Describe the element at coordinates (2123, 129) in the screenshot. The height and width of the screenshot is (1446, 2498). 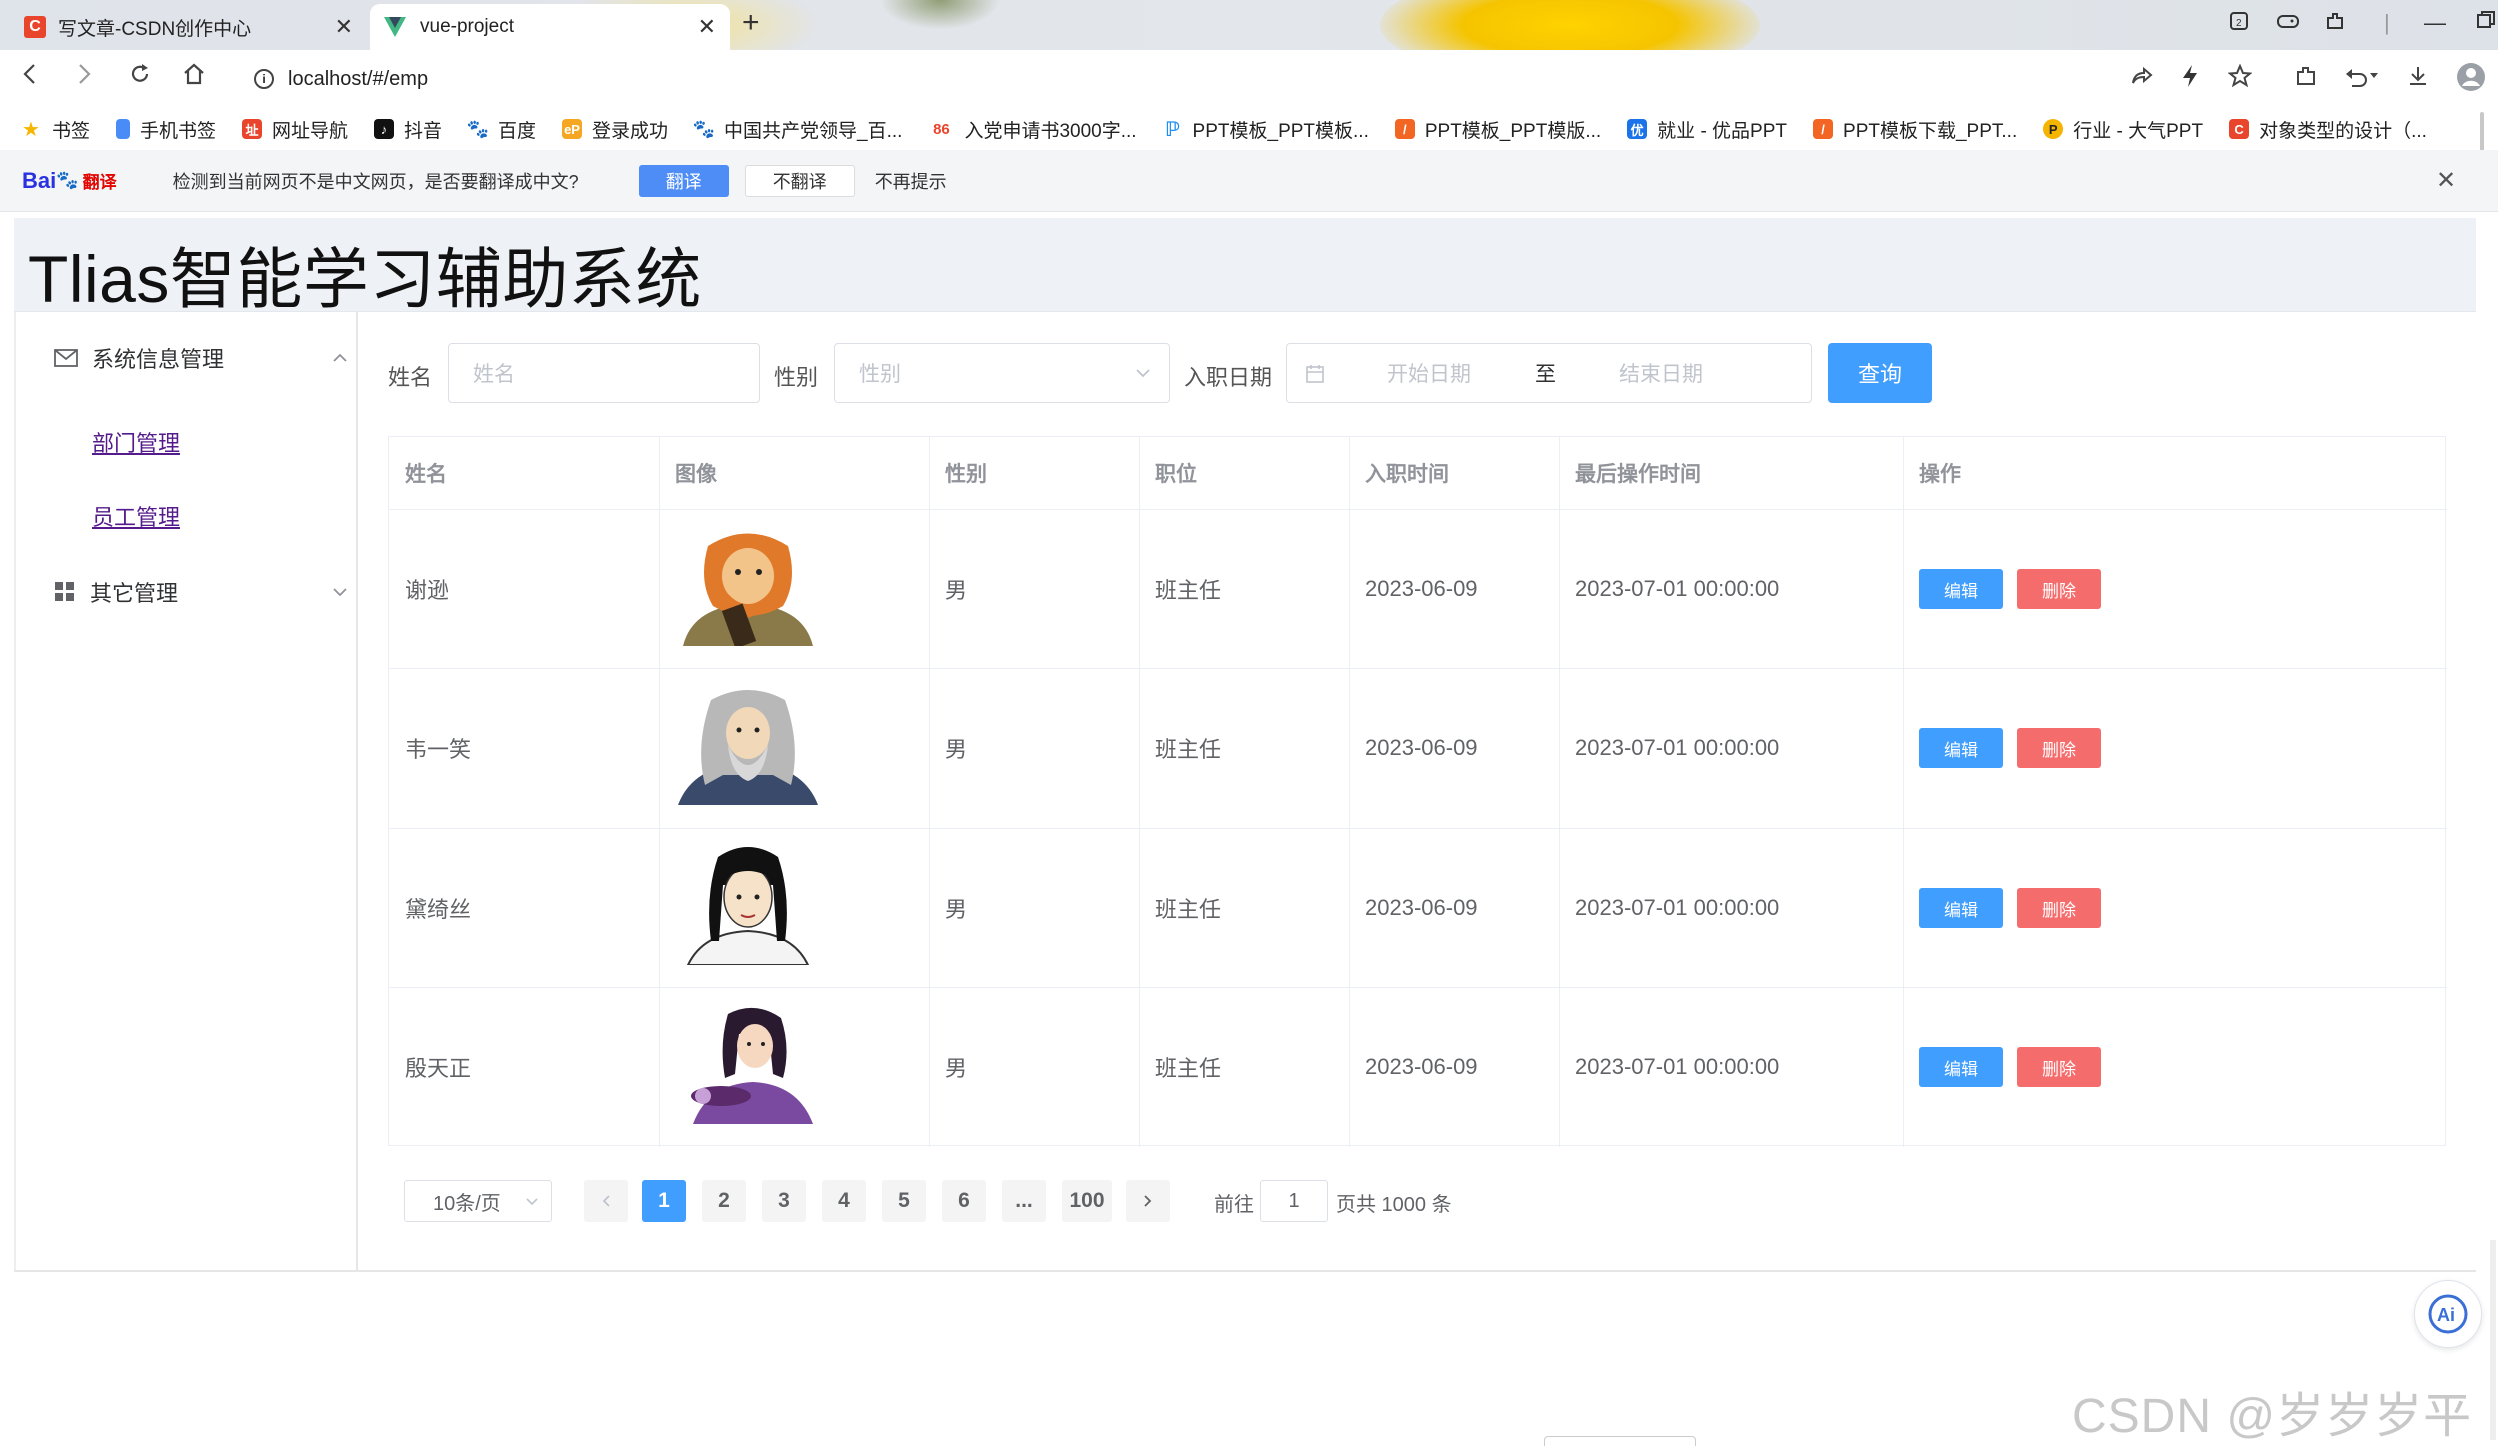
I see `bookmark-item: P 行业 - 大气PPT` at that location.